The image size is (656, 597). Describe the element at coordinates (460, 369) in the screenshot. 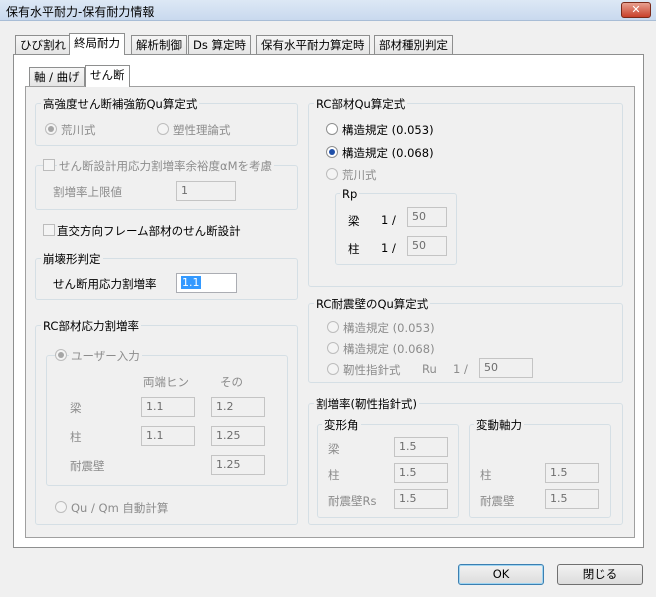

I see `ru-prefix: 1 /` at that location.